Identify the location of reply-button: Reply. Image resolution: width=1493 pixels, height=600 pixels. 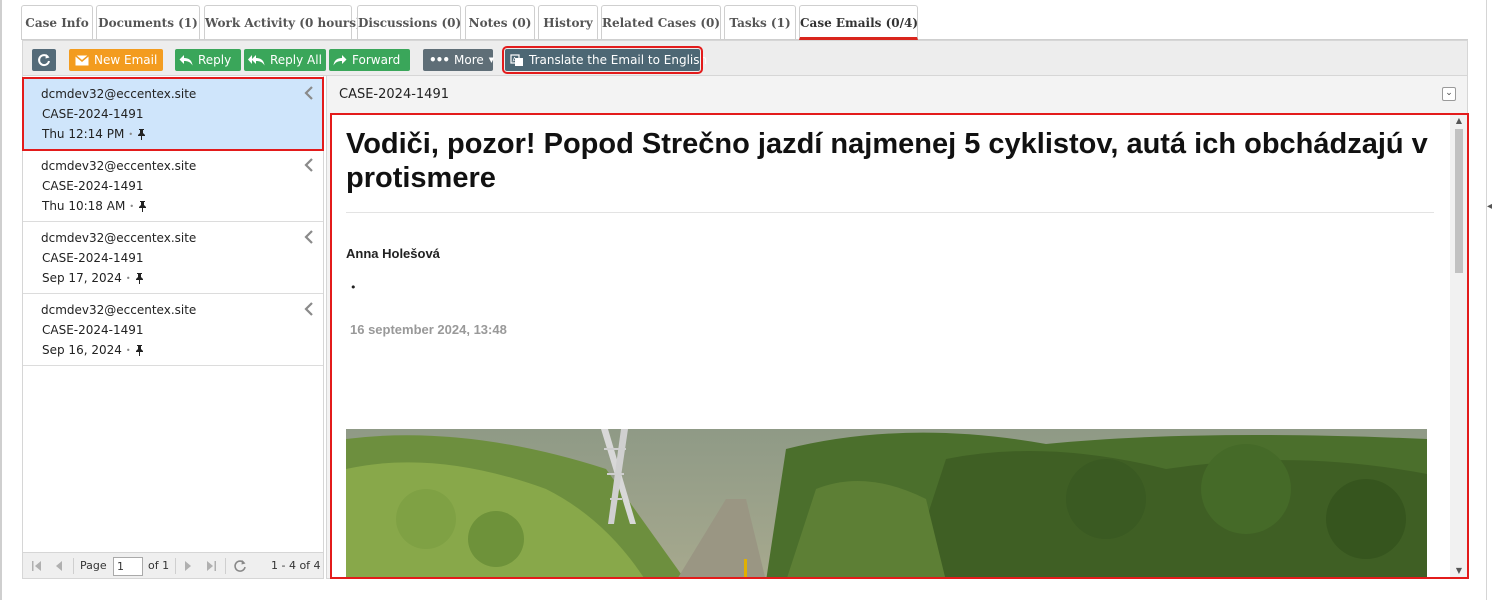
(208, 60).